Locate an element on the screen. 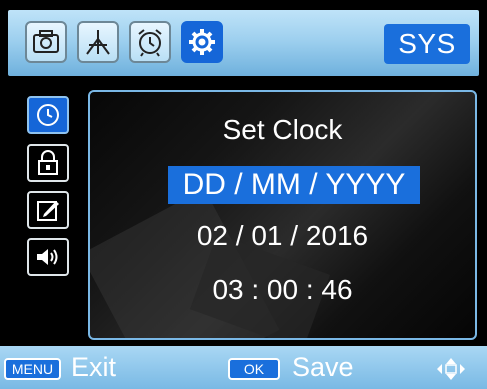  tab-alarm is located at coordinates (150, 42).